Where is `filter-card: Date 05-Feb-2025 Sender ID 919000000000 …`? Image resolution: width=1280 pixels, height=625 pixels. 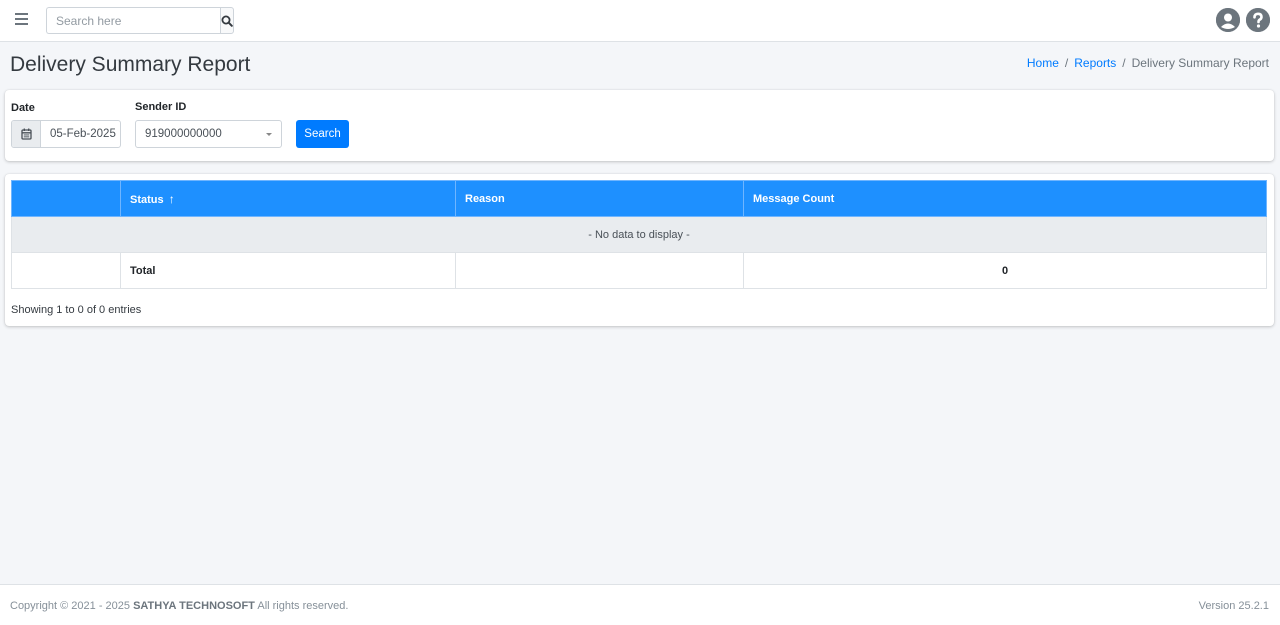 filter-card: Date 05-Feb-2025 Sender ID 919000000000 … is located at coordinates (639, 125).